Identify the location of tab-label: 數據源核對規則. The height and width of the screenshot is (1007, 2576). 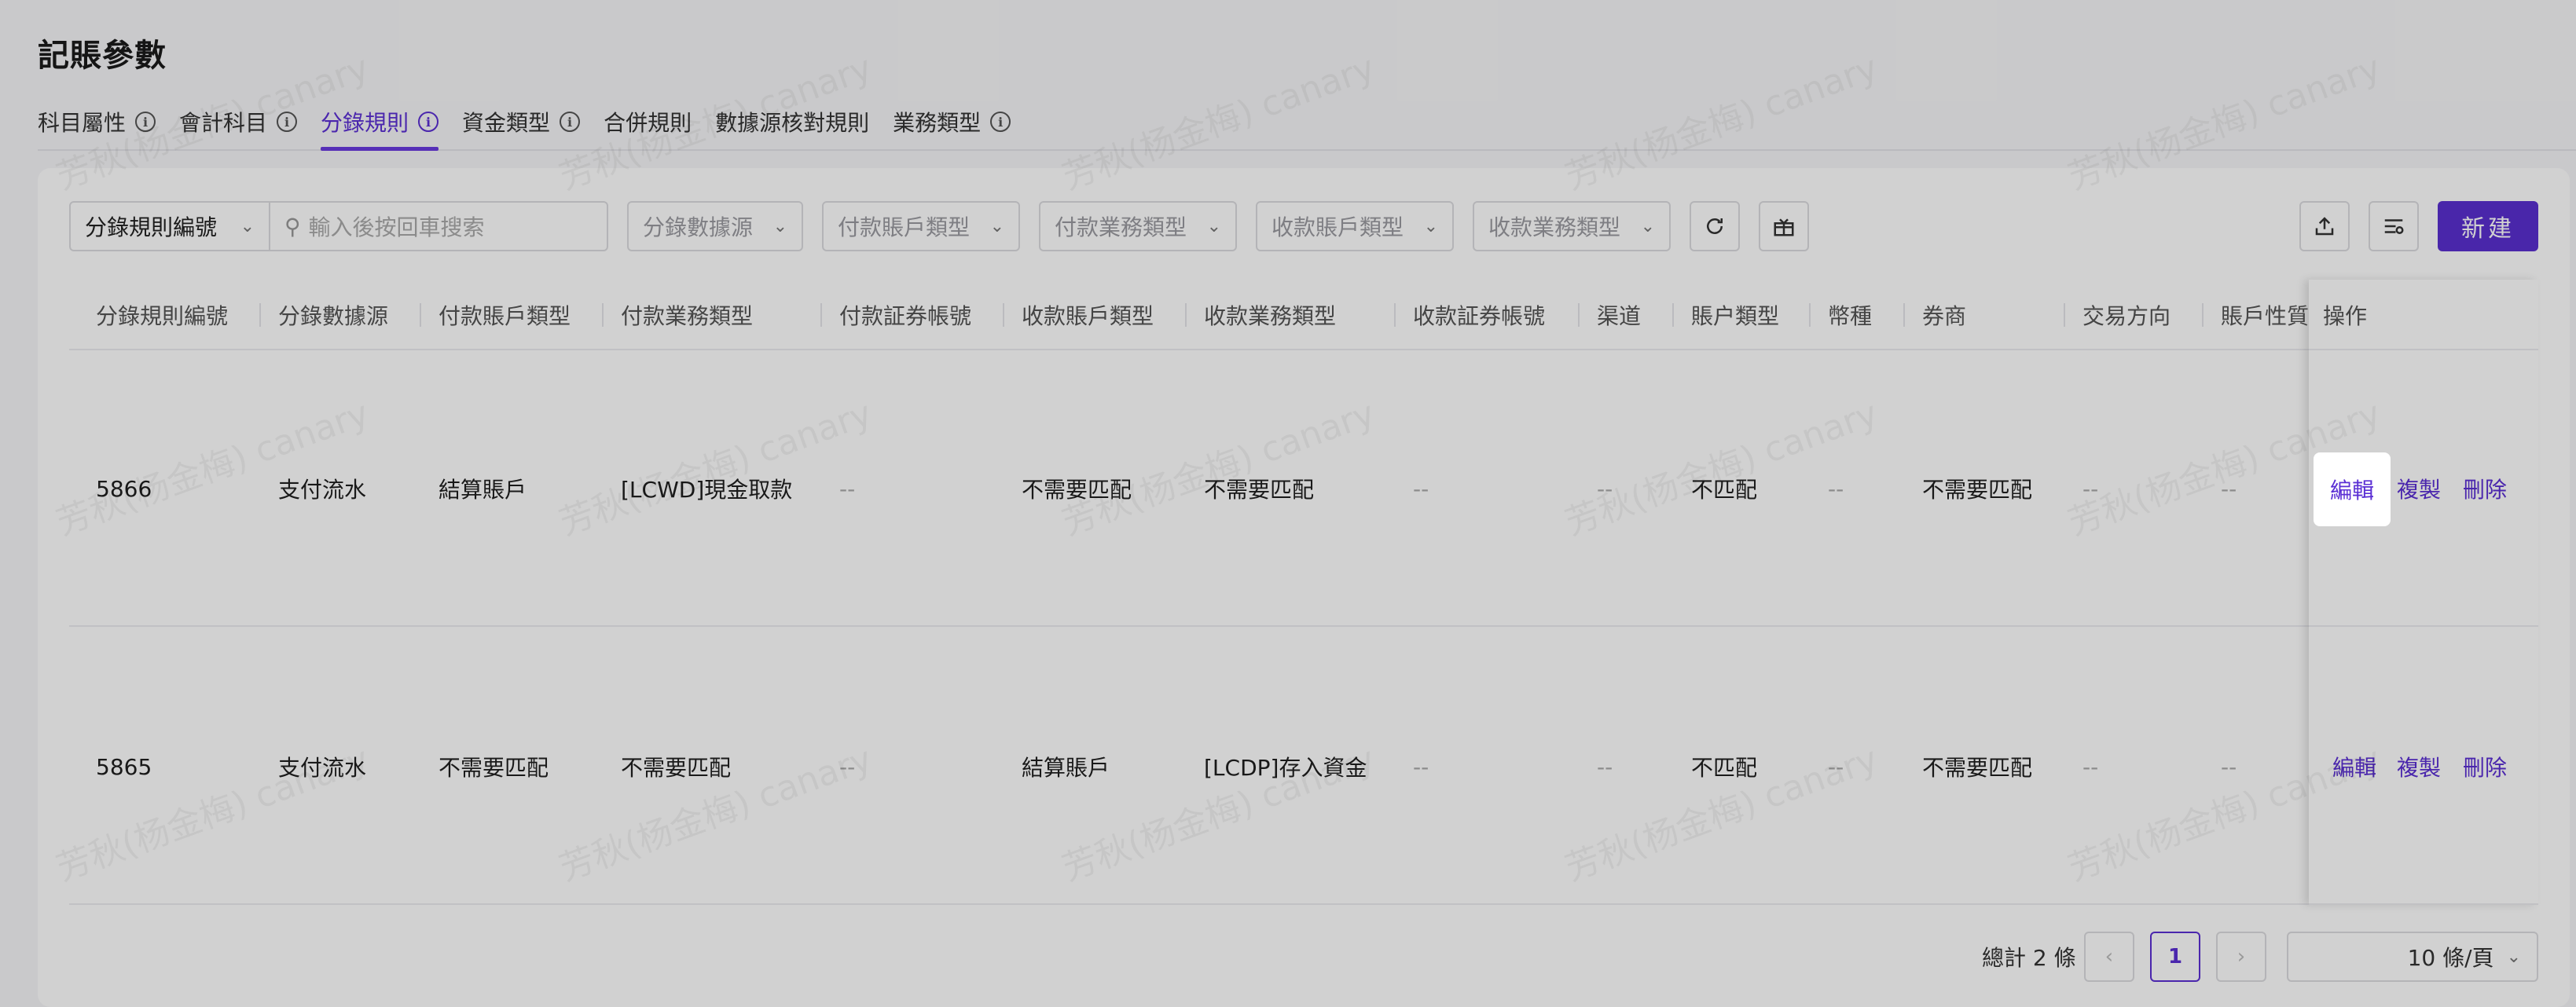
(792, 123).